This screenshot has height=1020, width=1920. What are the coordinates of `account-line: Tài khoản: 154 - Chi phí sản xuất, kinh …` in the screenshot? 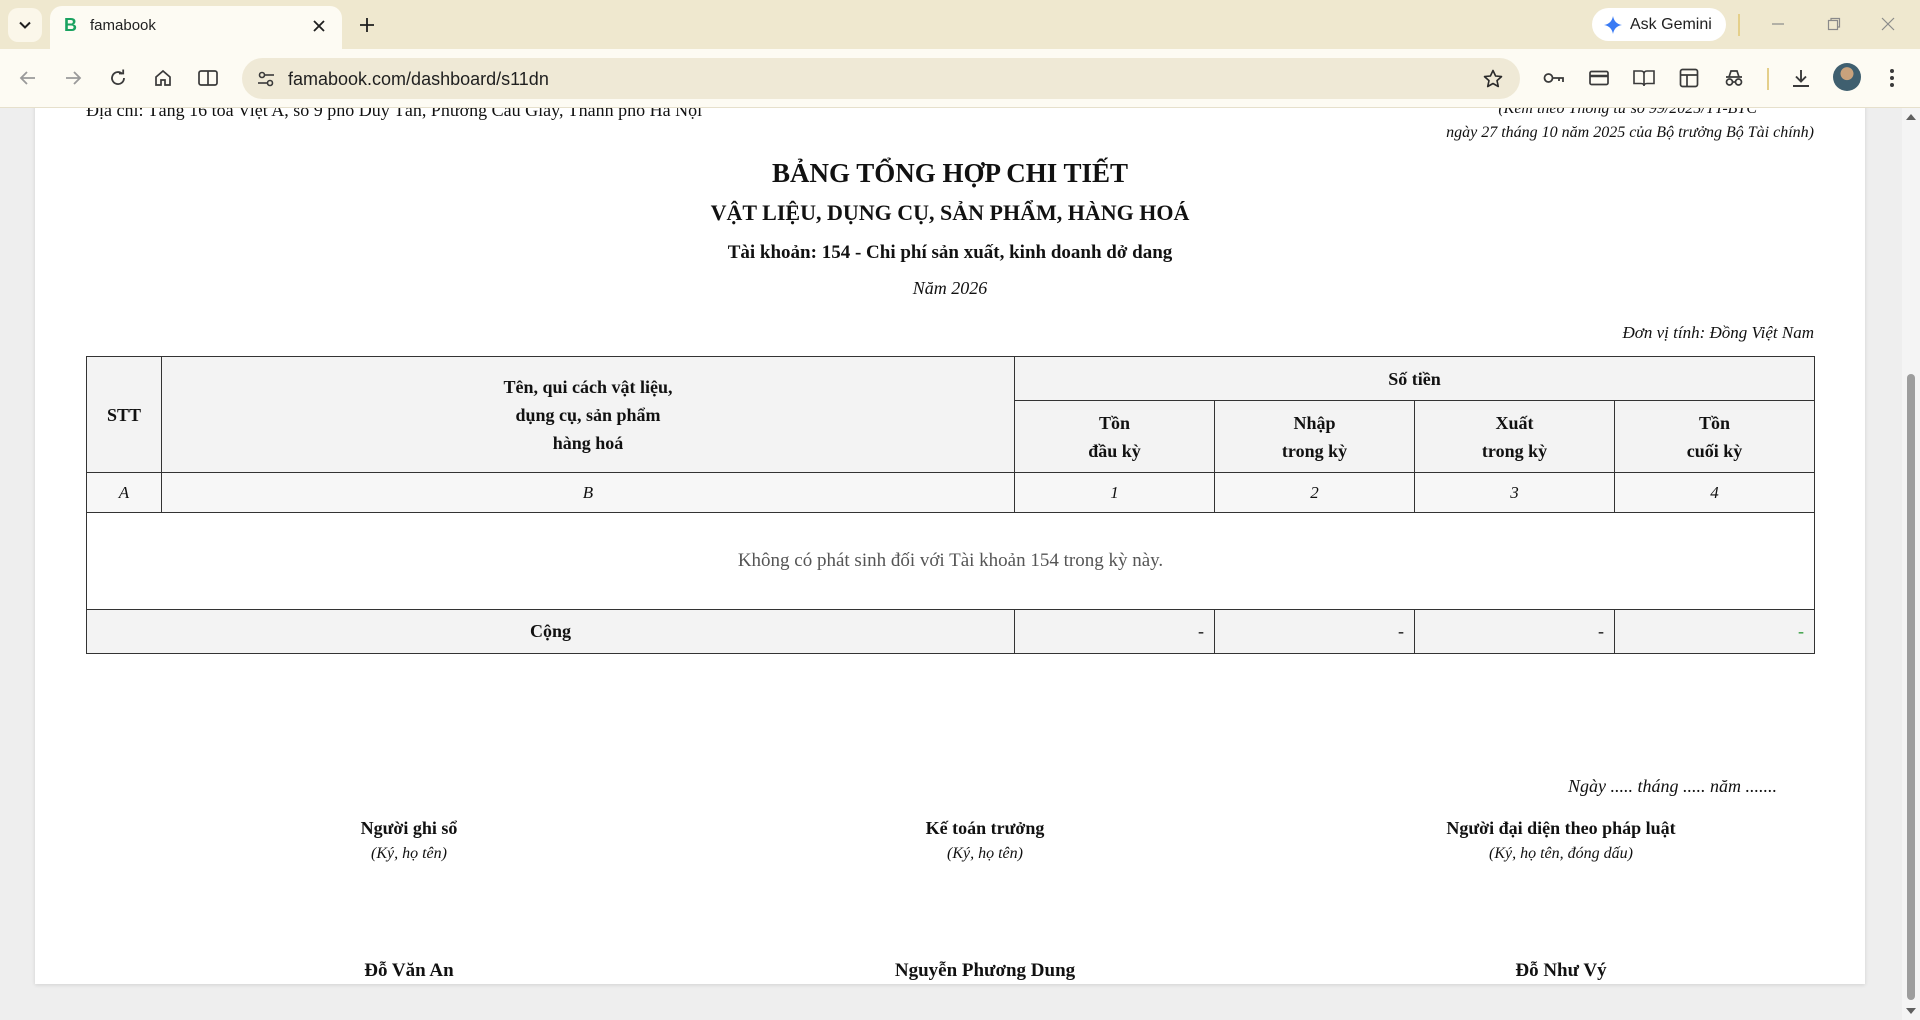 It's located at (950, 252).